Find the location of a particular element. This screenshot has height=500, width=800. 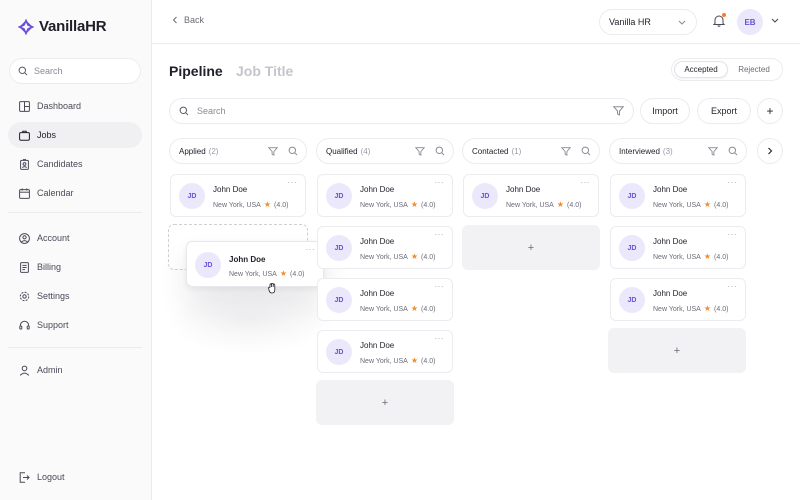

sidebar-item-calendar: Calendar is located at coordinates (75, 193).